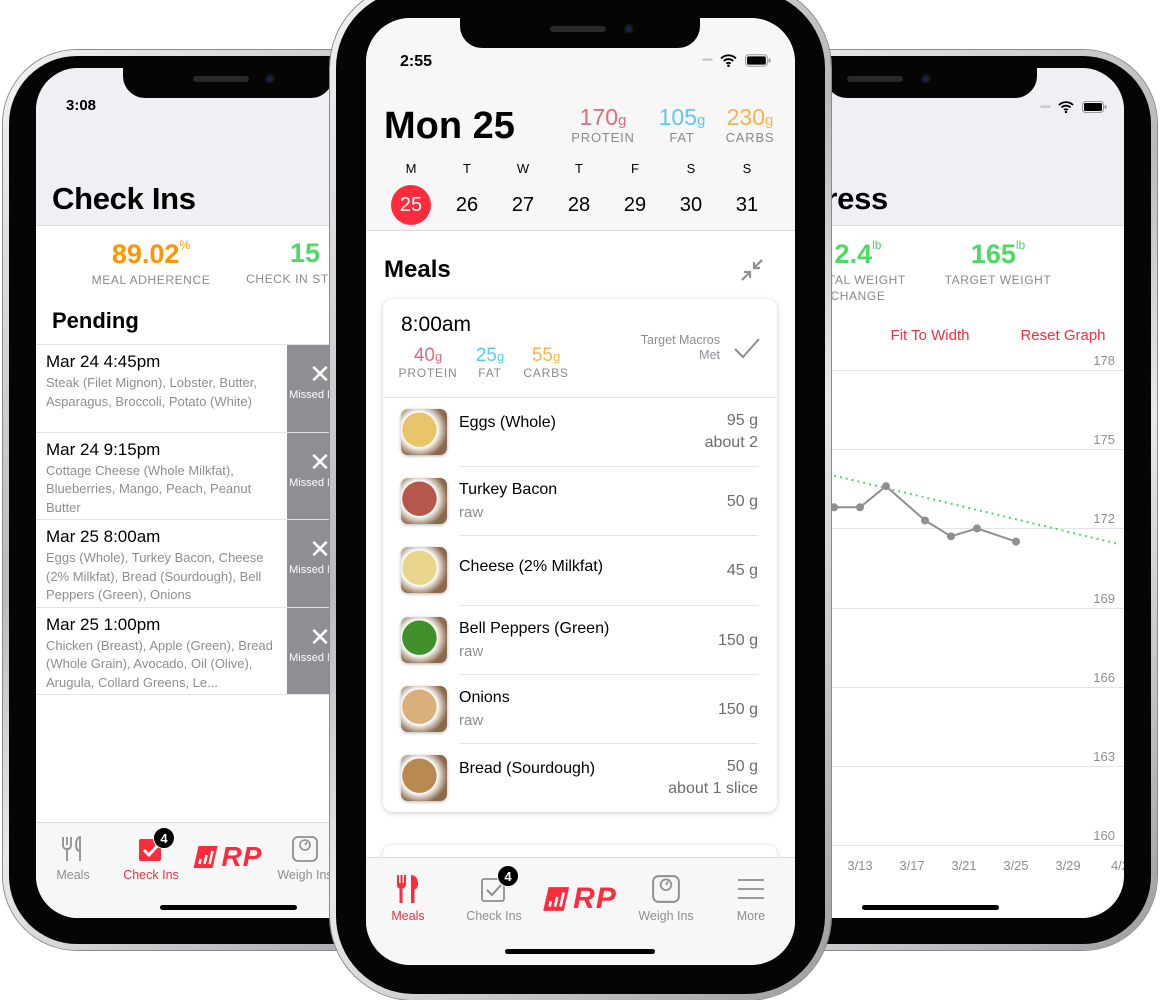 This screenshot has height=1000, width=1160. I want to click on day-25: 25, so click(411, 205).